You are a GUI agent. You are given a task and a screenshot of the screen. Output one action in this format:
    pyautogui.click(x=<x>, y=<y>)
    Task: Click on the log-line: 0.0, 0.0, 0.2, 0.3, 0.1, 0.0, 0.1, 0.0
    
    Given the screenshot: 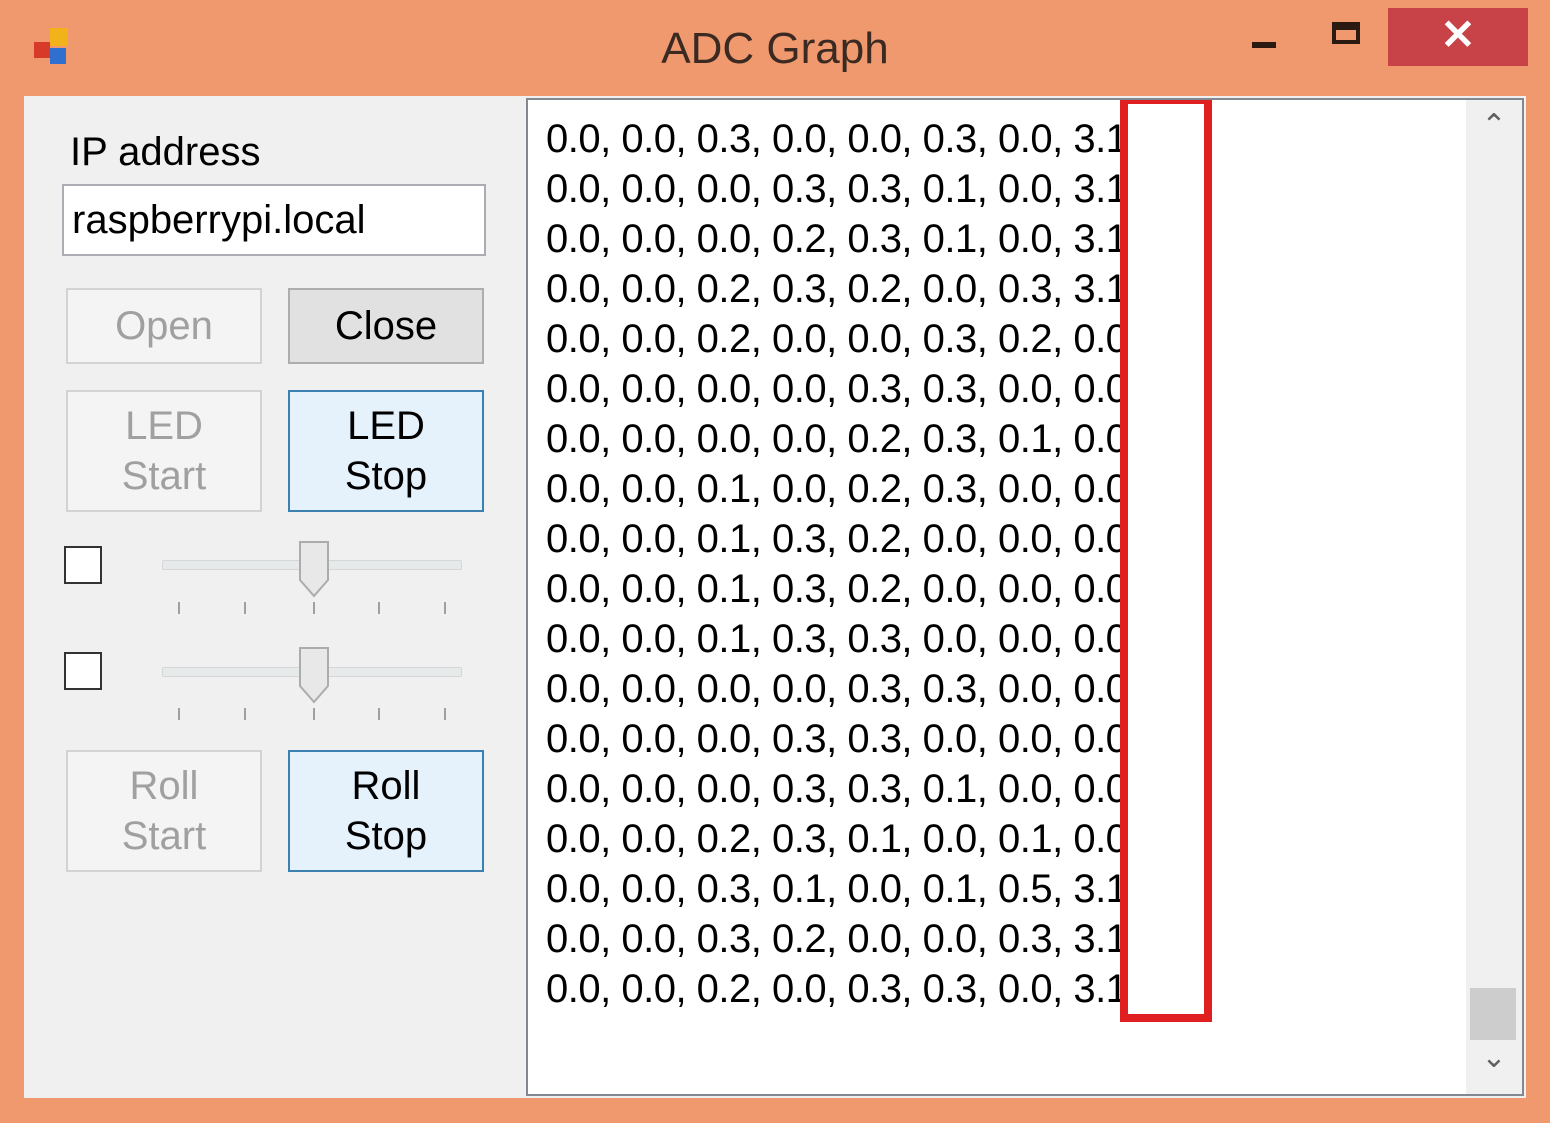 What is the action you would take?
    pyautogui.click(x=837, y=839)
    